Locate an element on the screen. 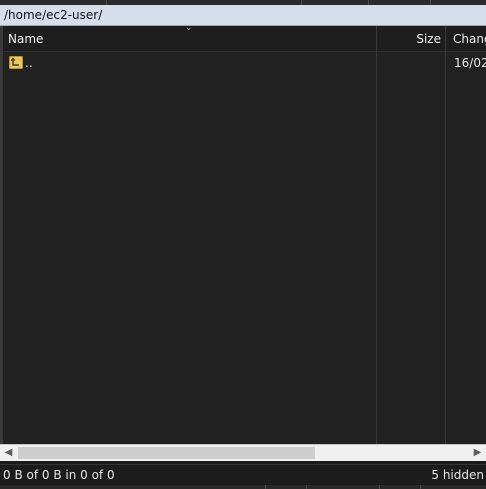 The height and width of the screenshot is (489, 486). column-header-changed: Changed is located at coordinates (465, 39).